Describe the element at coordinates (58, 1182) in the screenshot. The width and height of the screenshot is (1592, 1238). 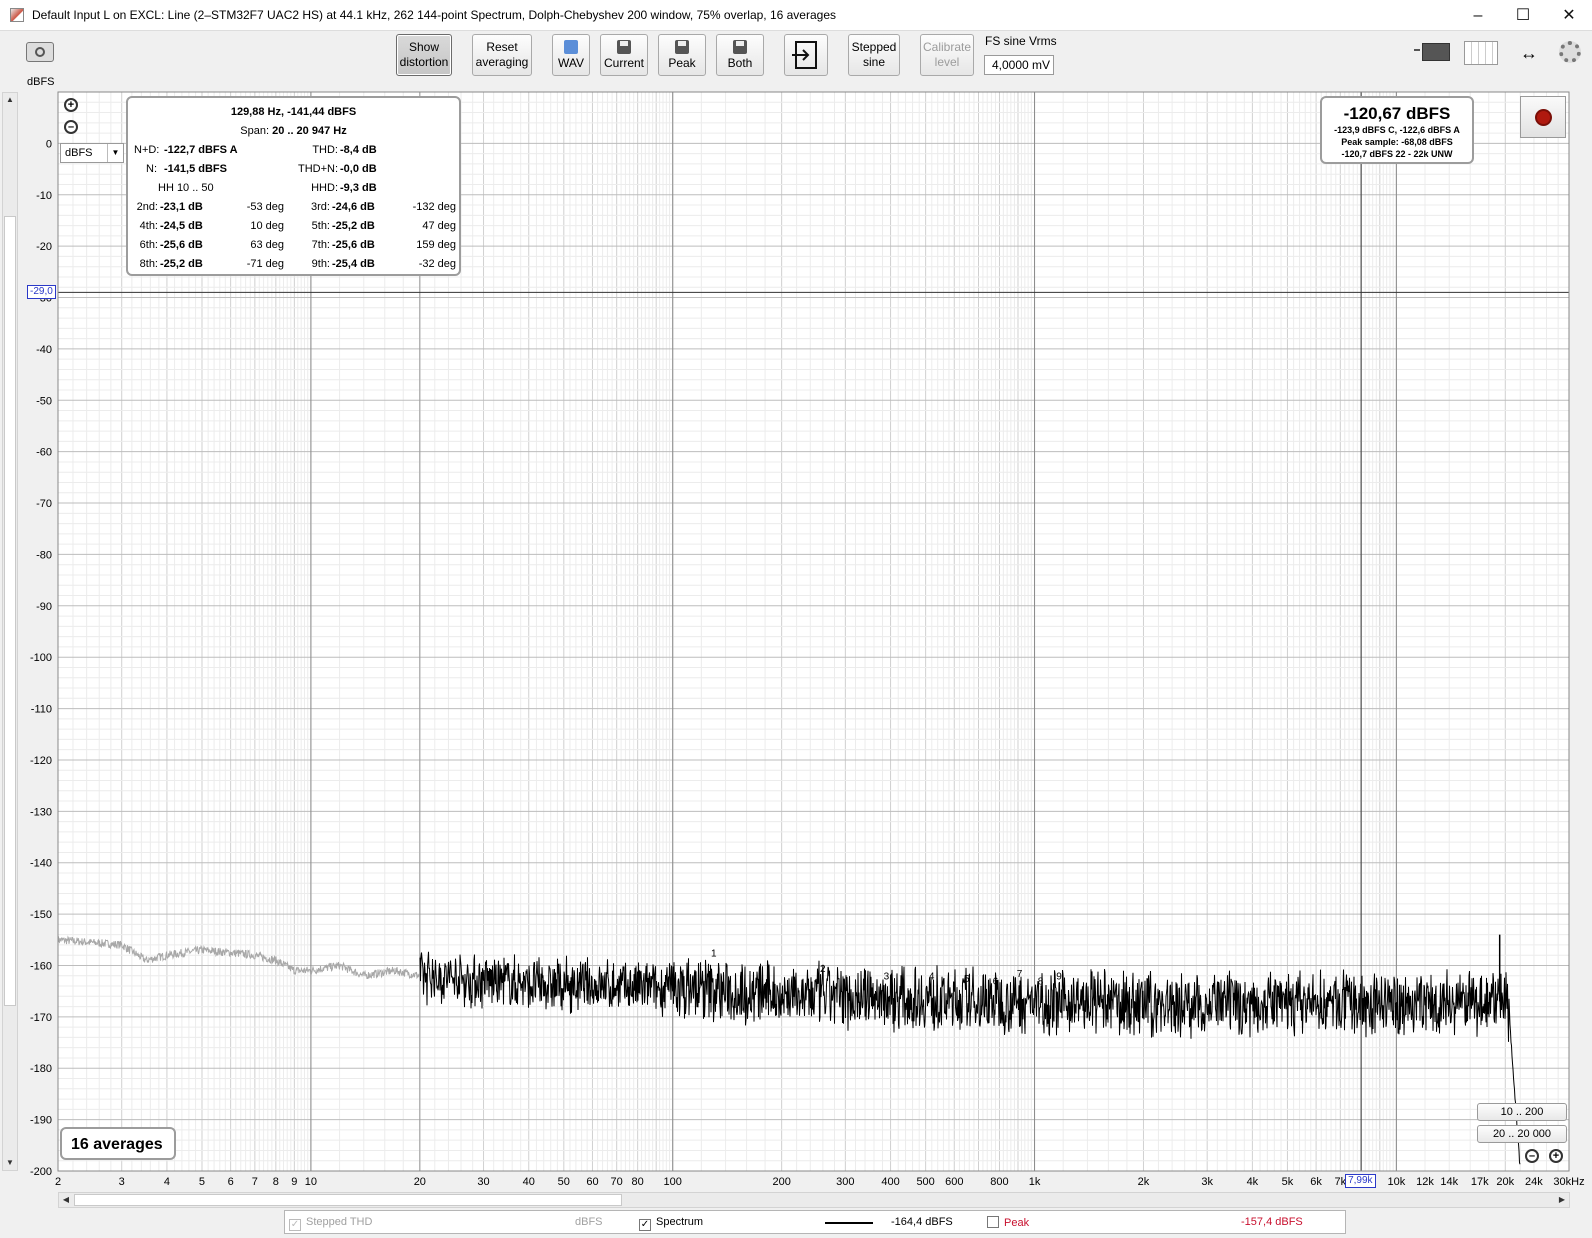
I see `x-tick-label: 2` at that location.